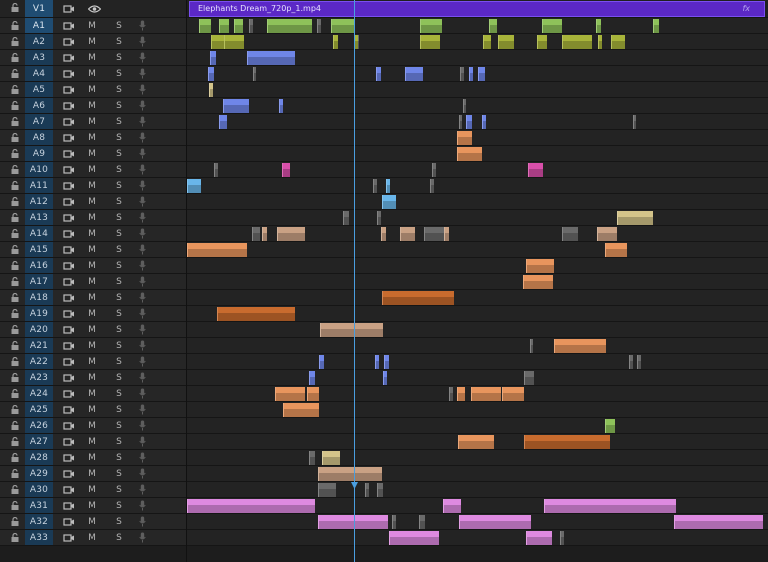 The image size is (768, 562). I want to click on track-label: A6, so click(39, 105).